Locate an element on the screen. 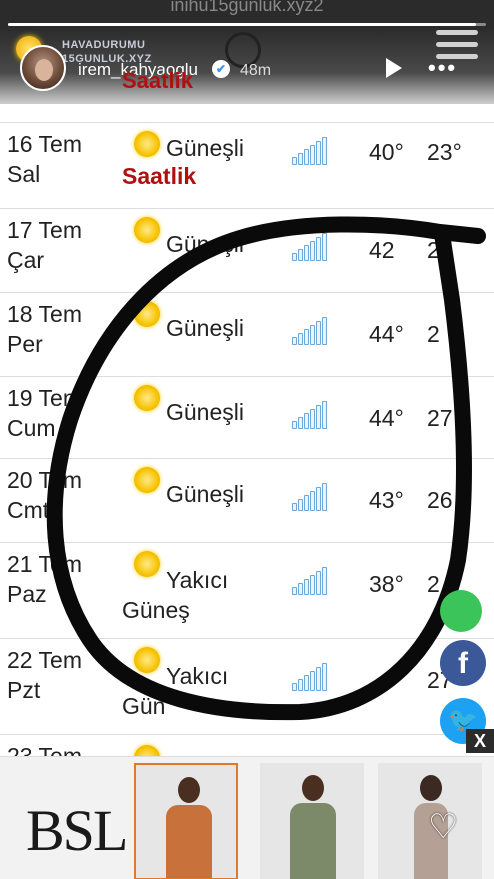 The height and width of the screenshot is (879, 494). avatar is located at coordinates (43, 68).